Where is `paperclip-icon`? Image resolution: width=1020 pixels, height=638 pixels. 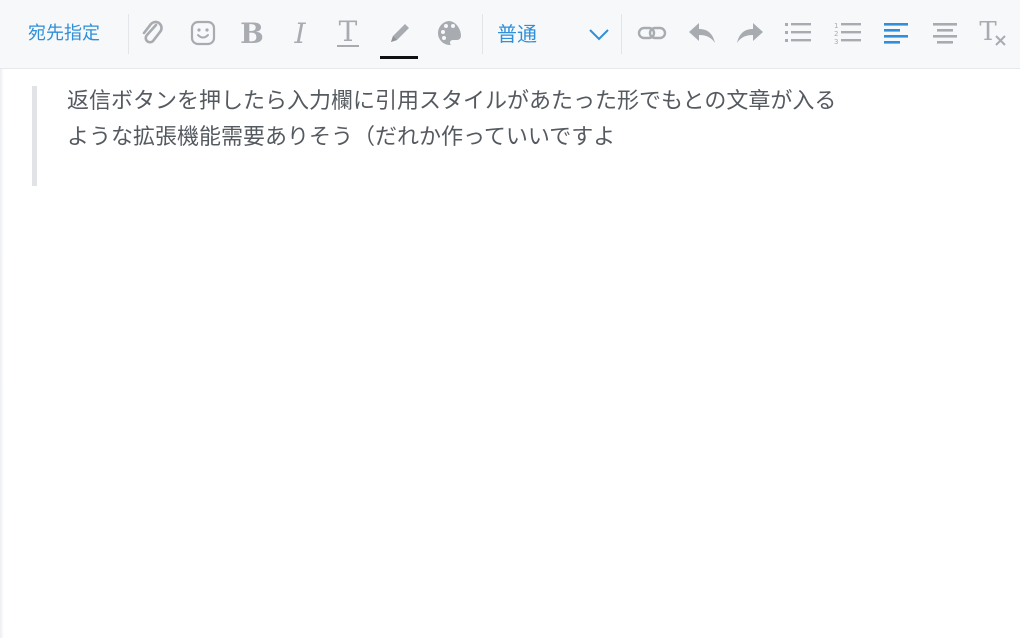
paperclip-icon is located at coordinates (152, 33).